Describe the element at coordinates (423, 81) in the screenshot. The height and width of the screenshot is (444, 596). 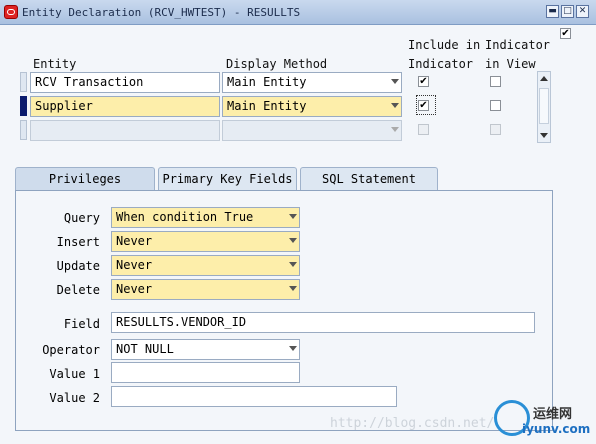
I see `include-checkbox-row1: ✔` at that location.